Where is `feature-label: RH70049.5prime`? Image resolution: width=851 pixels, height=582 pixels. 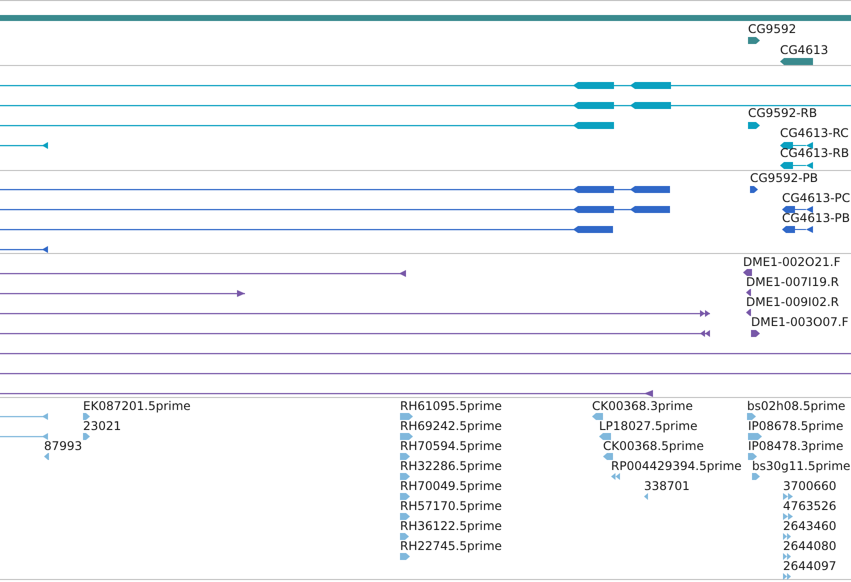
feature-label: RH70049.5prime is located at coordinates (451, 486).